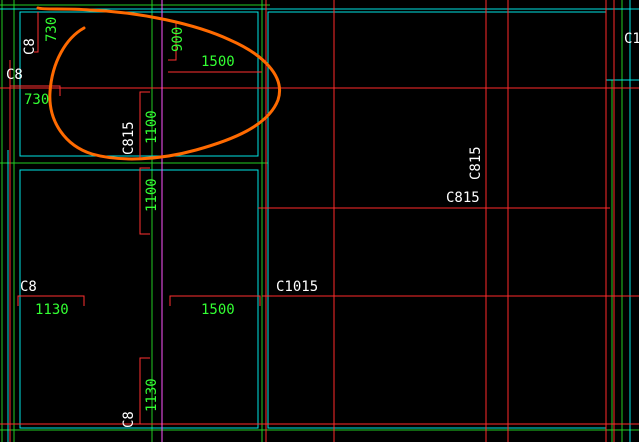 The height and width of the screenshot is (442, 639). I want to click on dim-1130-left: 1130, so click(52, 310).